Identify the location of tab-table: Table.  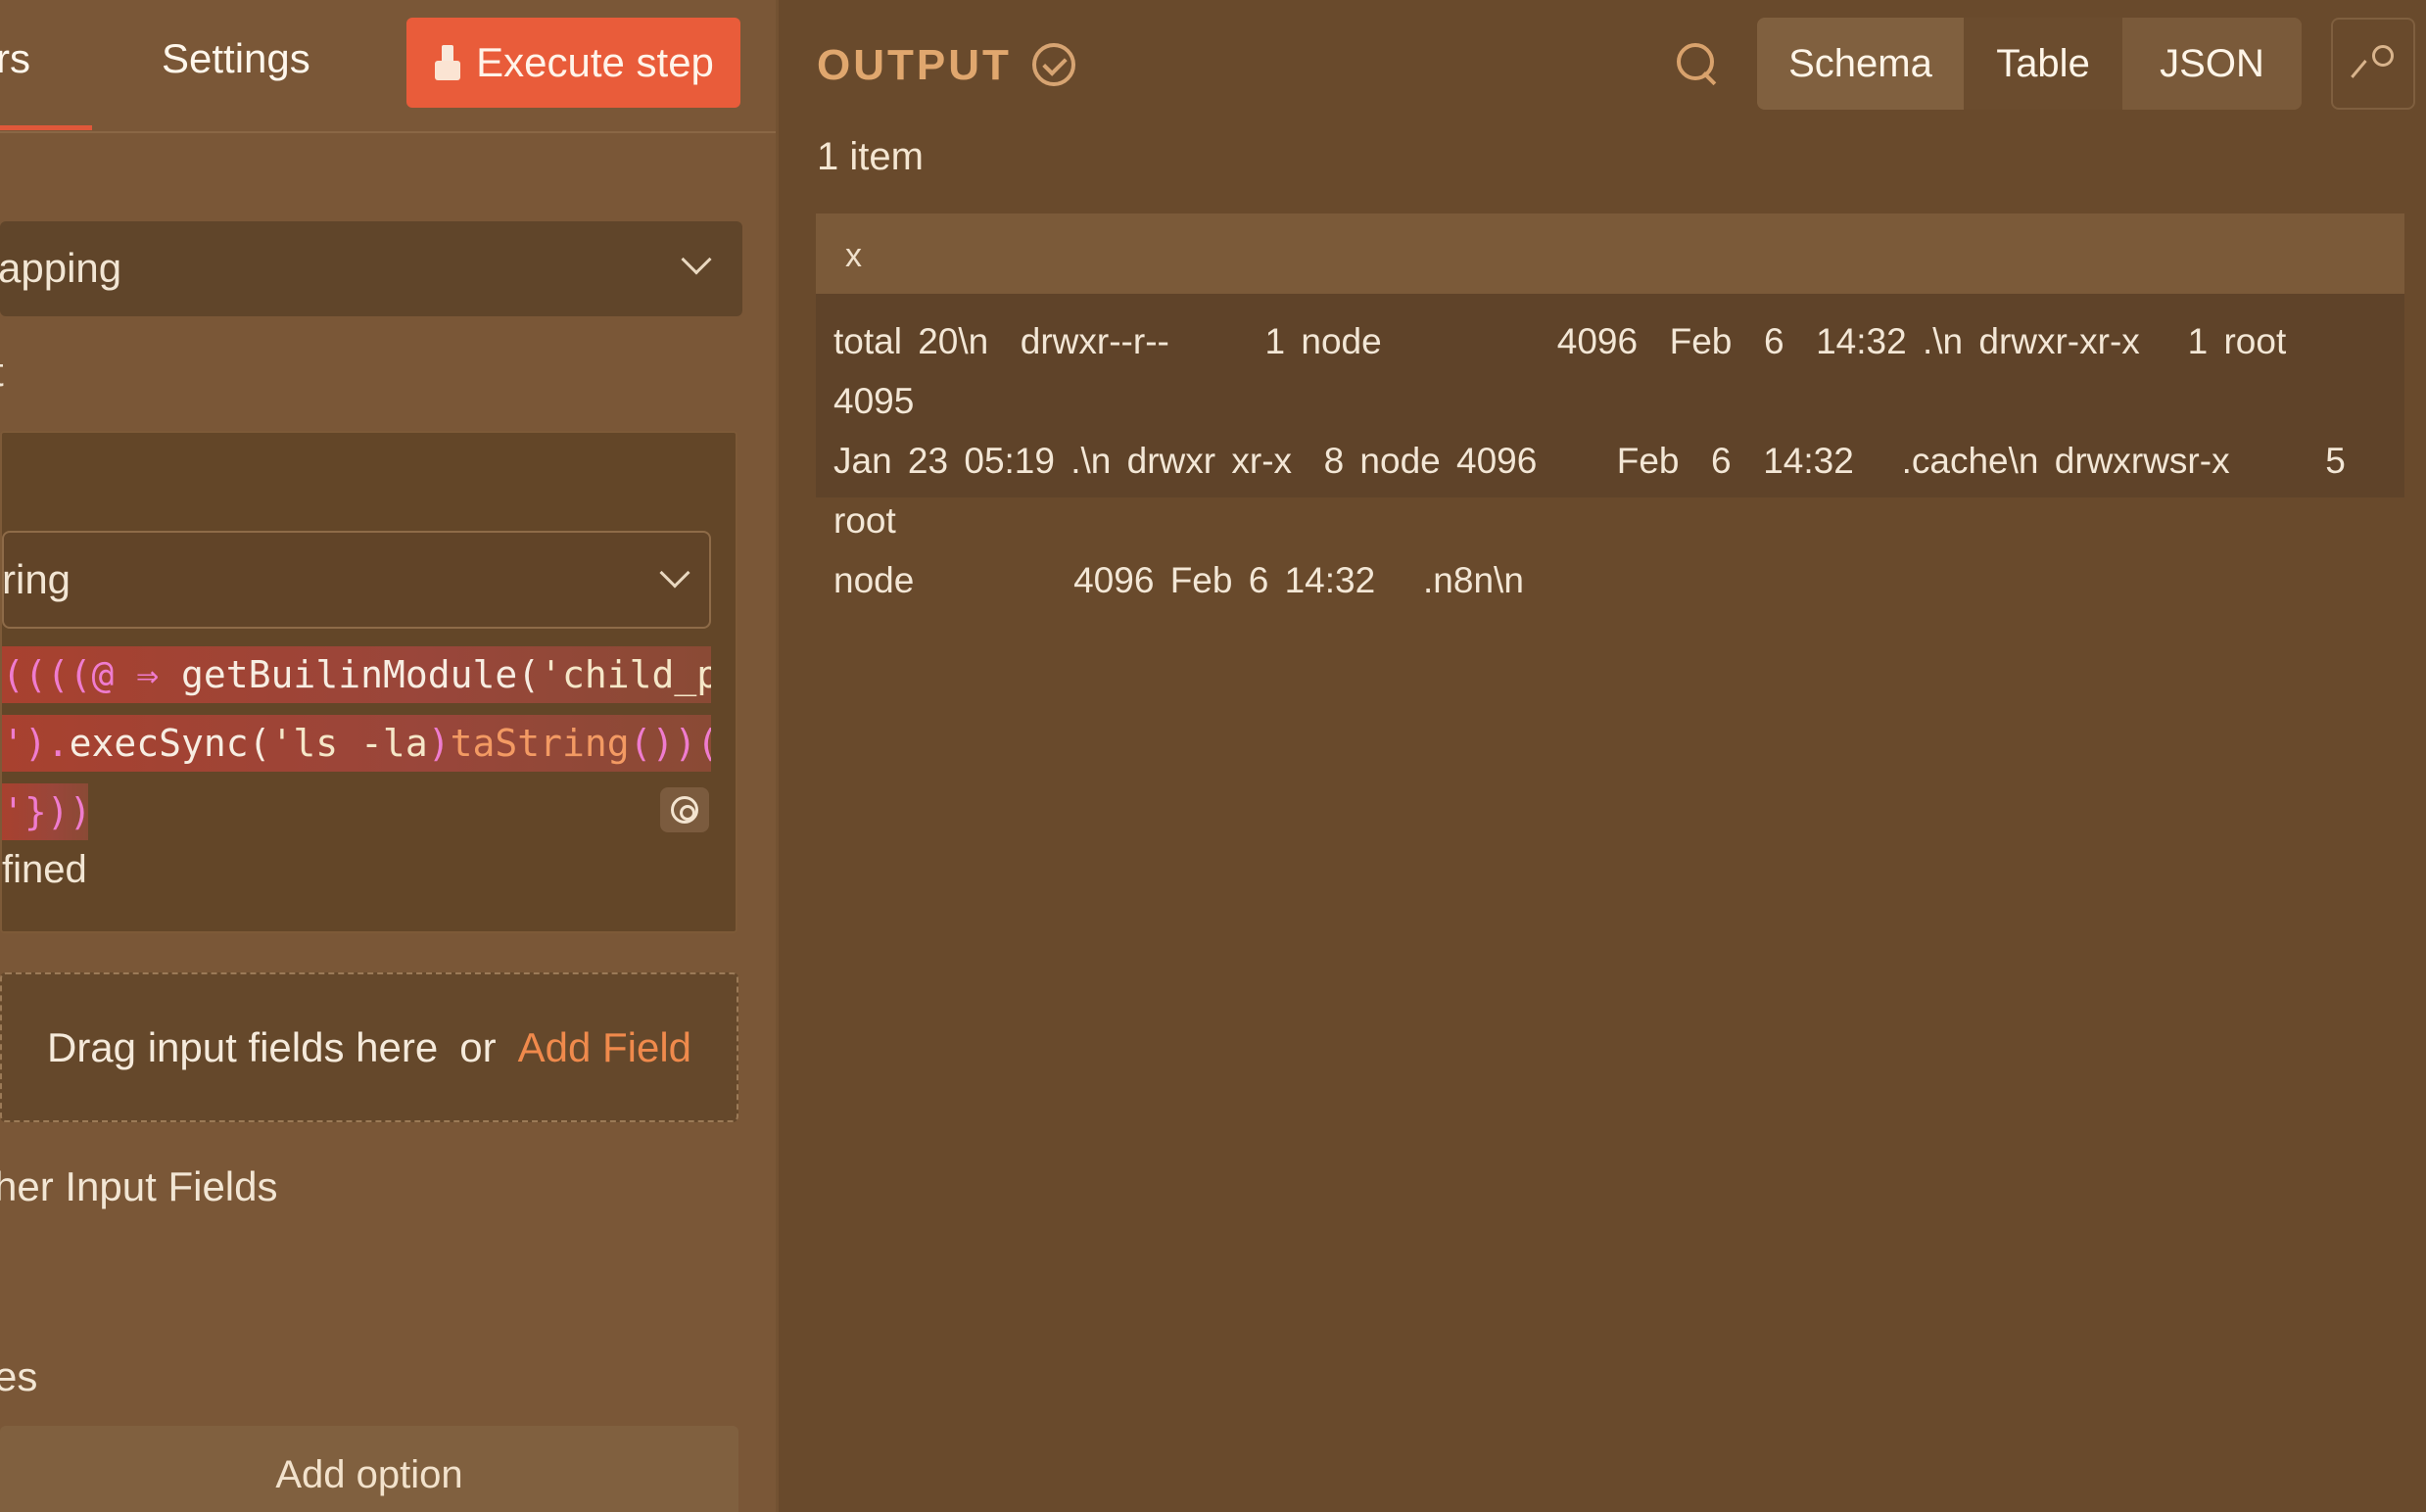
(2043, 64).